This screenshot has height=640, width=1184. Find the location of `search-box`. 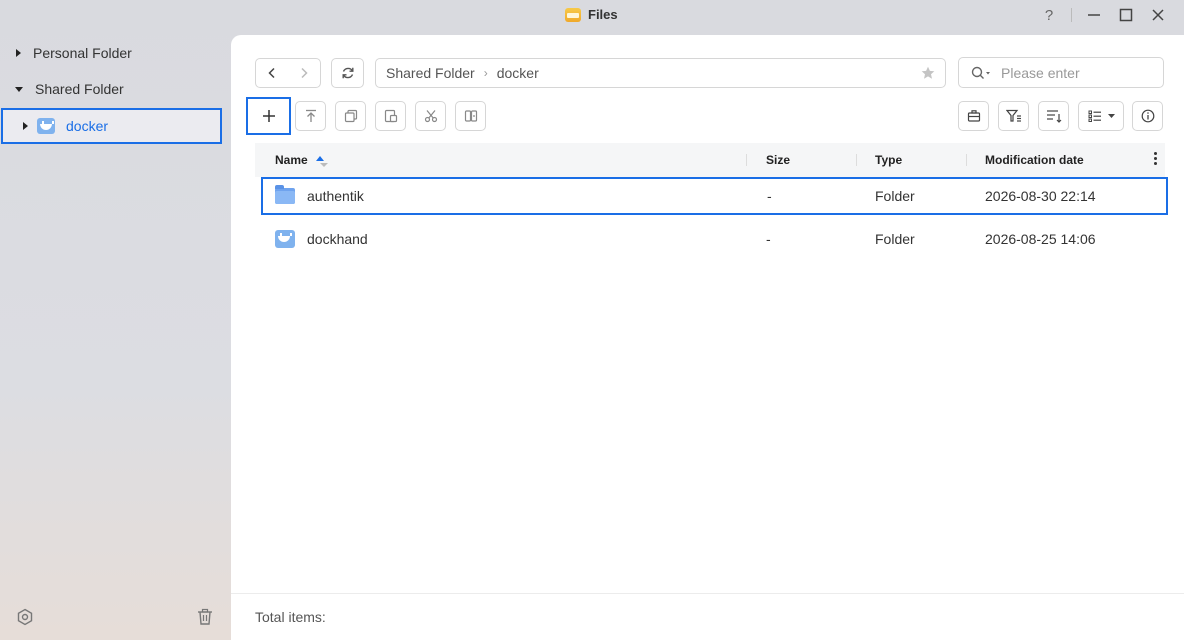

search-box is located at coordinates (1061, 72).